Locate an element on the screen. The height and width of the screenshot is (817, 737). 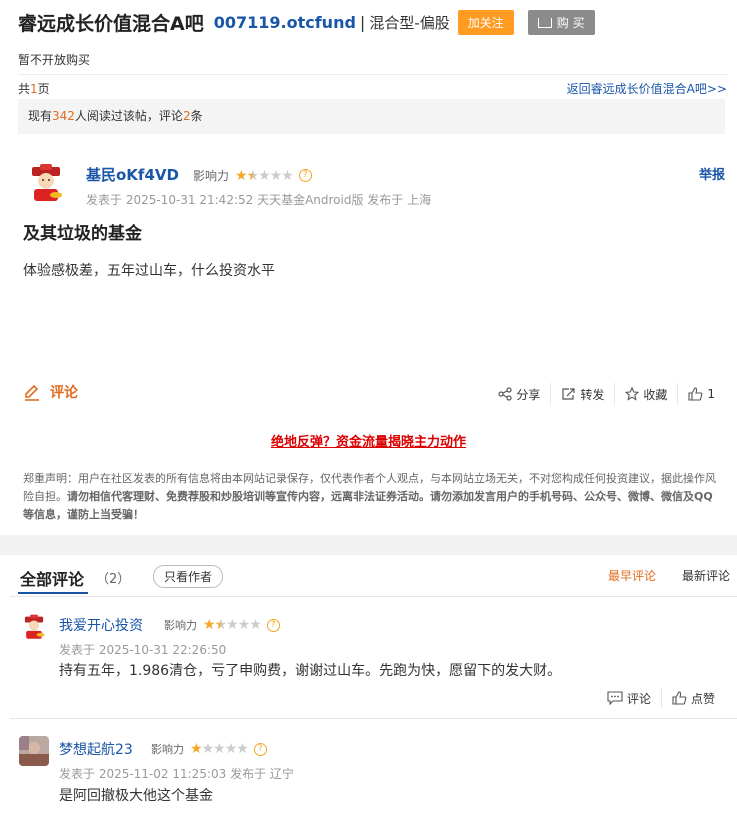
collect-button: 收藏 is located at coordinates (647, 394).